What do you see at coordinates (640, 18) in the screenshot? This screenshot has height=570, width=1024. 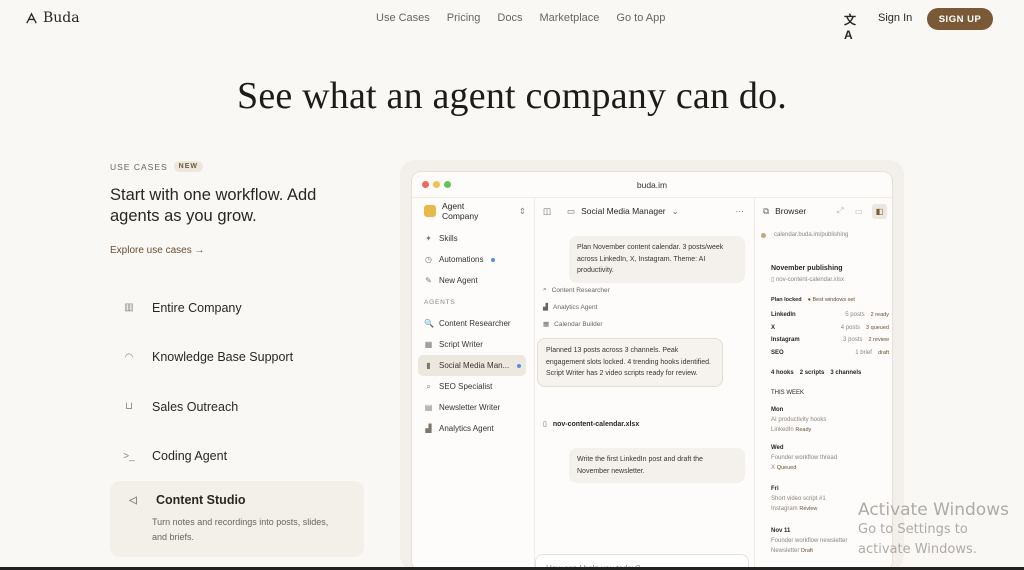 I see `nav-go-to-app: Go to App` at bounding box center [640, 18].